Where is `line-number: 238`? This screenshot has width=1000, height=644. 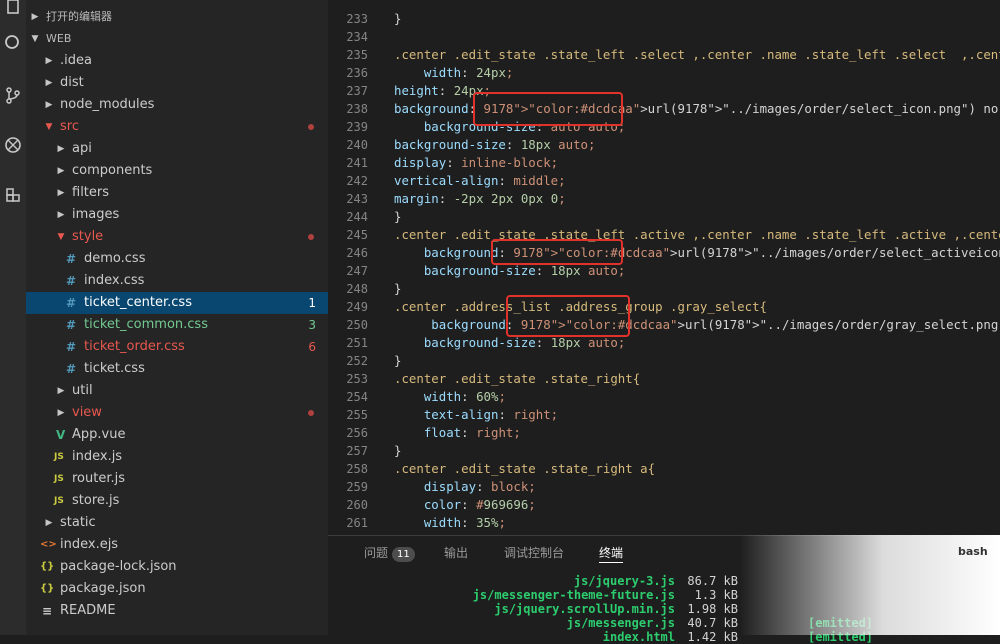
line-number: 238 is located at coordinates (357, 109).